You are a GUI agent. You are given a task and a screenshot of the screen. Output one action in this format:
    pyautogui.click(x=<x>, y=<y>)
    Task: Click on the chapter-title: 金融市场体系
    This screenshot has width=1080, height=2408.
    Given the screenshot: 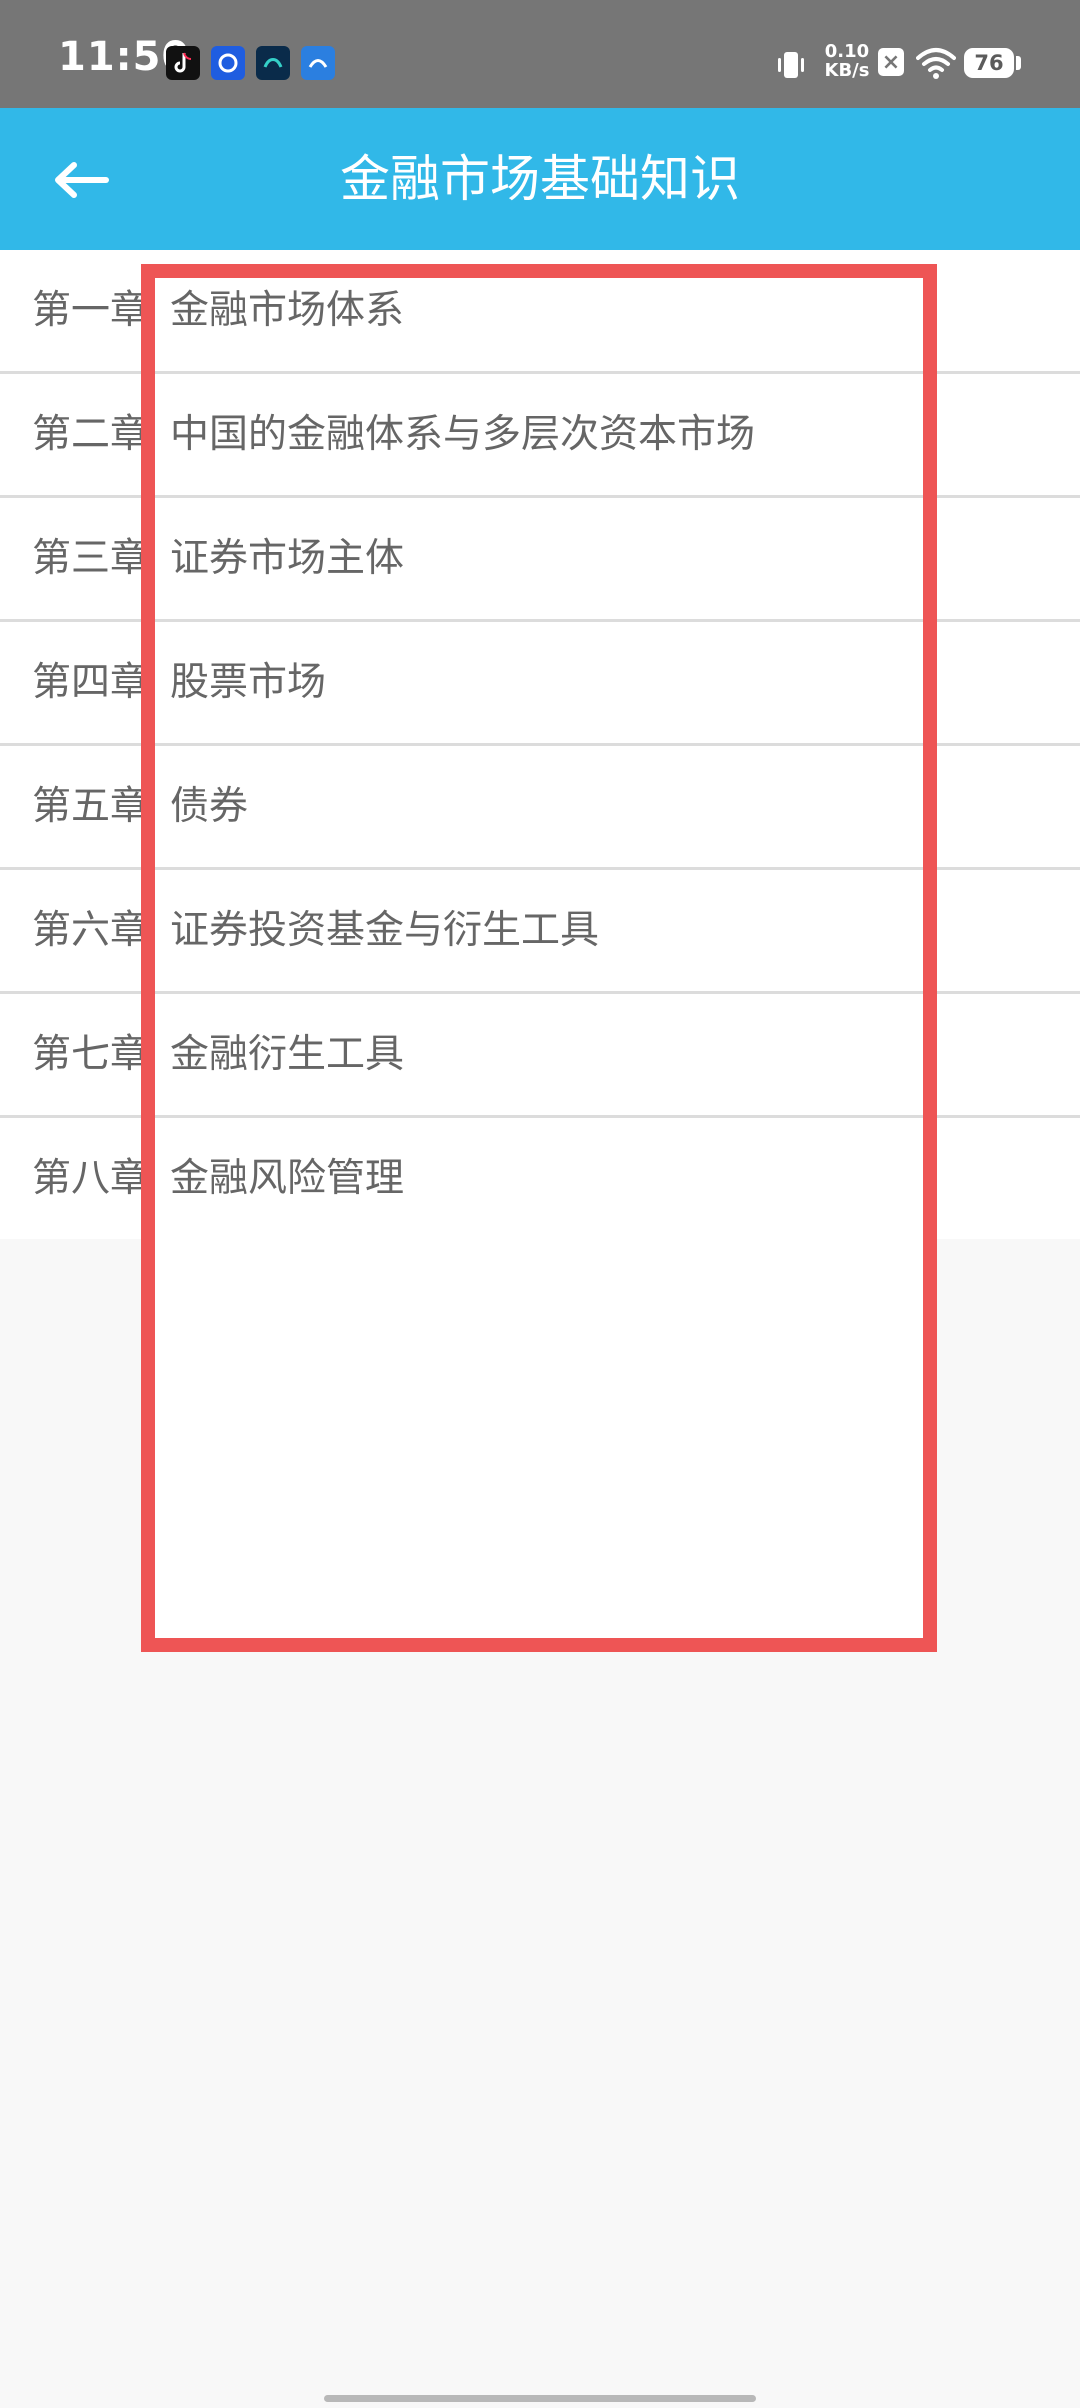 What is the action you would take?
    pyautogui.click(x=287, y=310)
    